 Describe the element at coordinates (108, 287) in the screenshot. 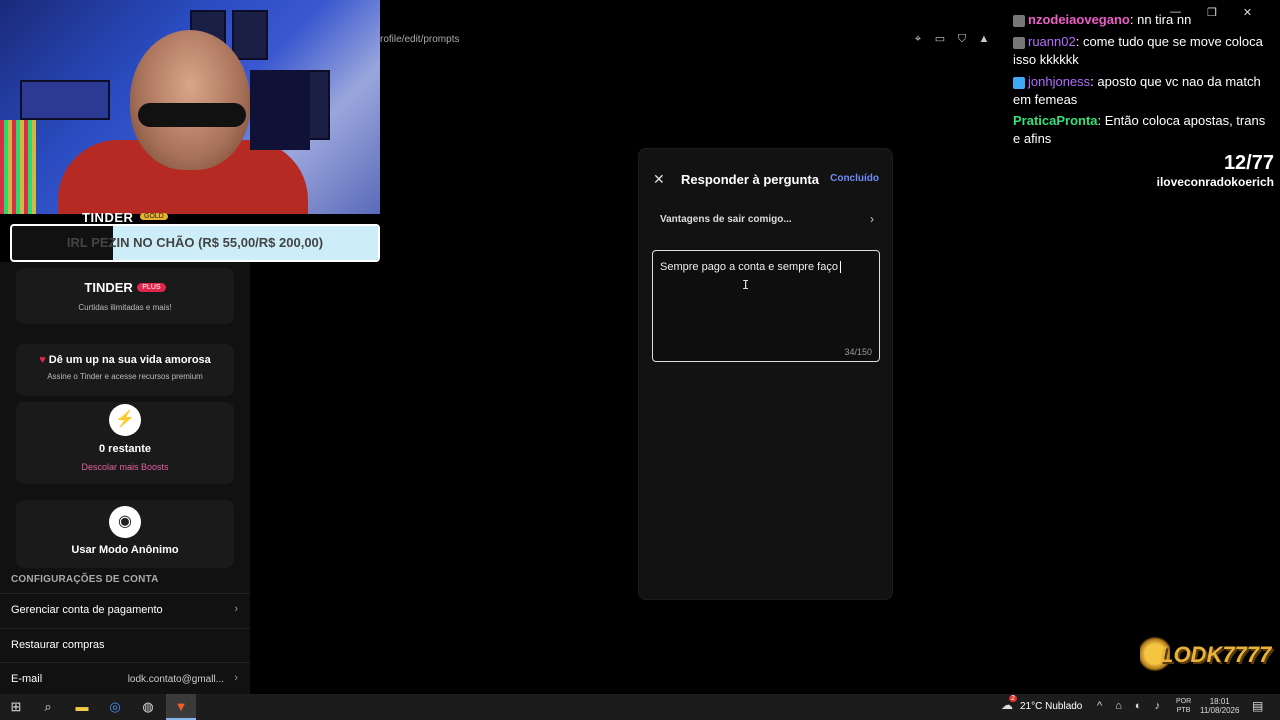

I see `tinder-plus-logo: TINDER` at that location.